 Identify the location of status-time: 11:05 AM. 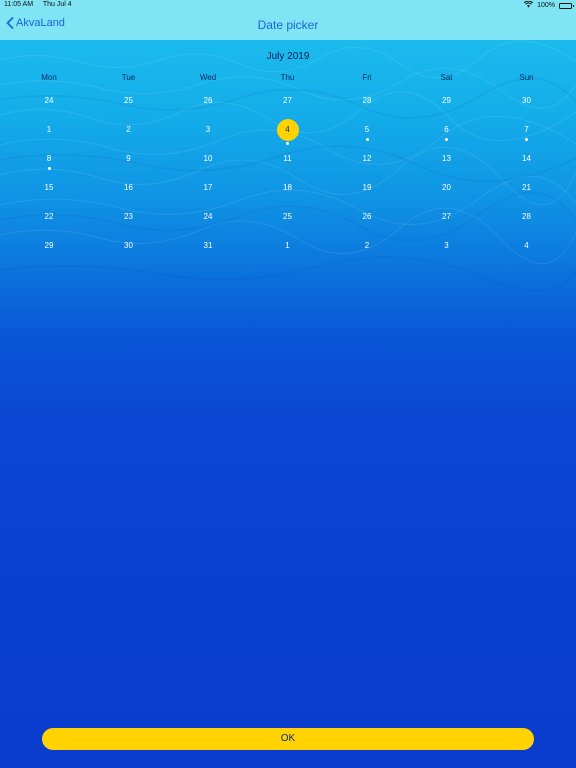
(19, 4).